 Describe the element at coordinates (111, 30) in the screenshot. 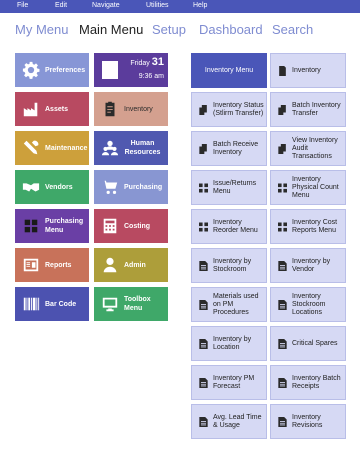

I see `tab-main-menu: Main Menu` at that location.